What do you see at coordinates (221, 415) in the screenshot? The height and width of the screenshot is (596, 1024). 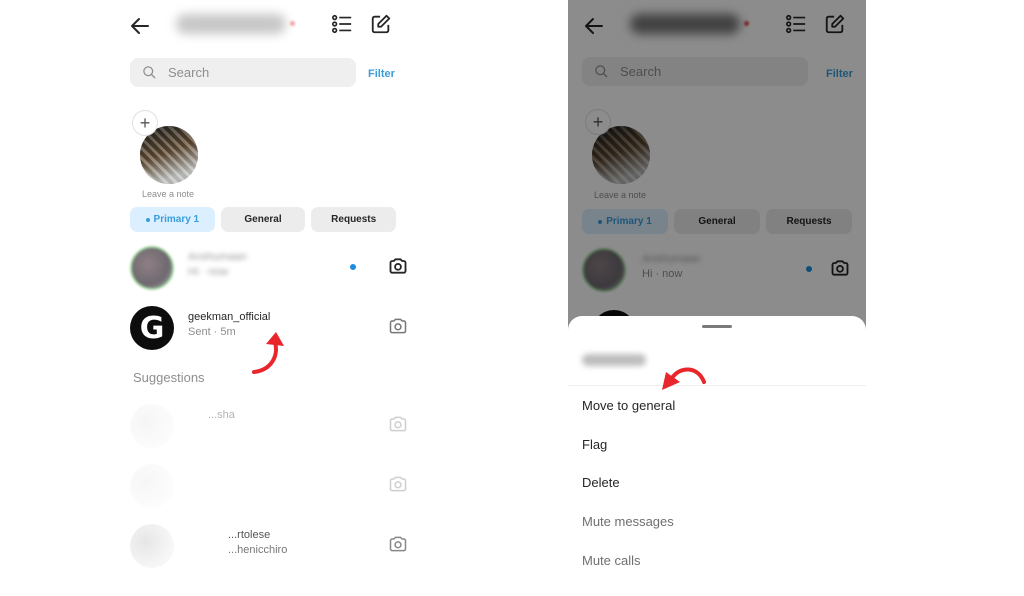 I see `suggestion-name: ...sha` at bounding box center [221, 415].